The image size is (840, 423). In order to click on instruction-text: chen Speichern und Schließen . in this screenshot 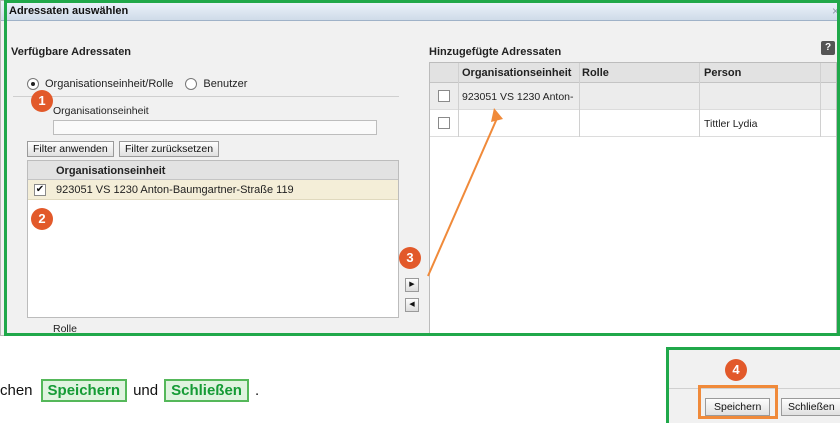, I will do `click(129, 390)`.